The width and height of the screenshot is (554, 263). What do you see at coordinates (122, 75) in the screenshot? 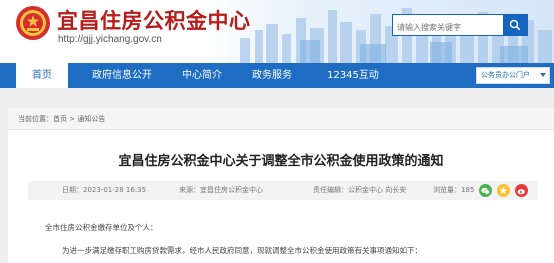
I see `nav-item-gov-info: 政府信息公开` at bounding box center [122, 75].